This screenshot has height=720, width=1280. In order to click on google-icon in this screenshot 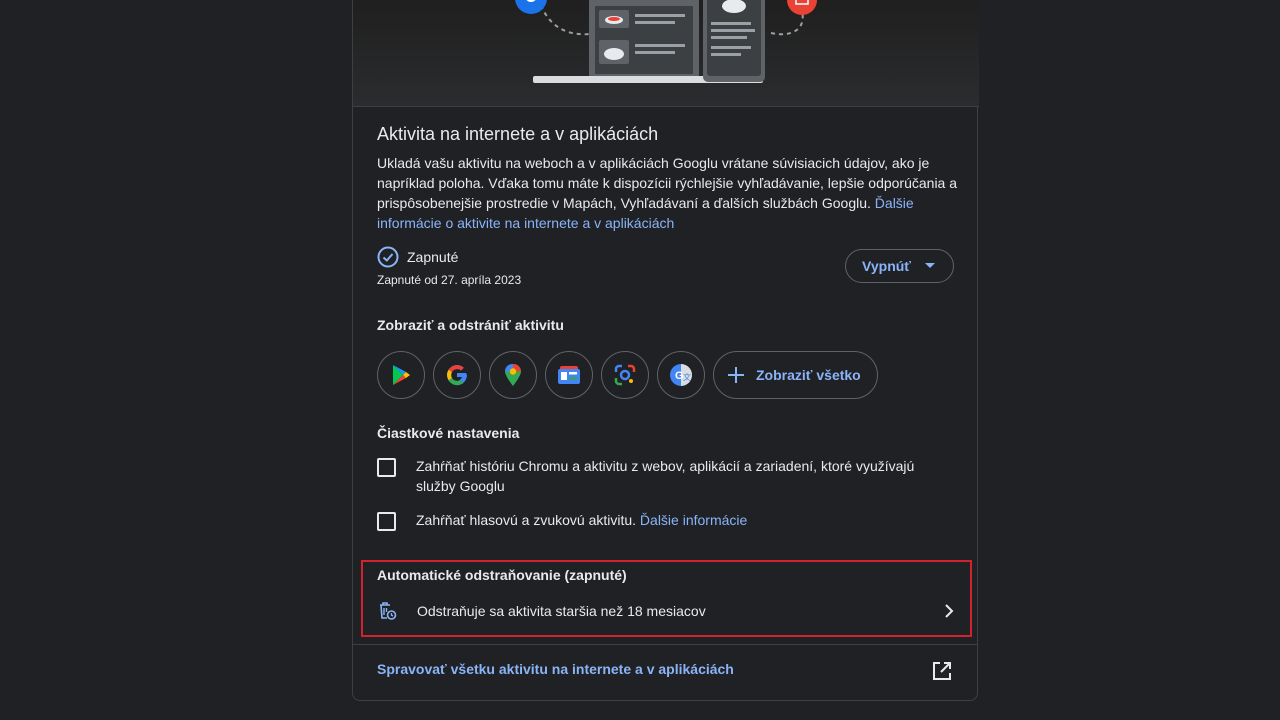, I will do `click(457, 375)`.